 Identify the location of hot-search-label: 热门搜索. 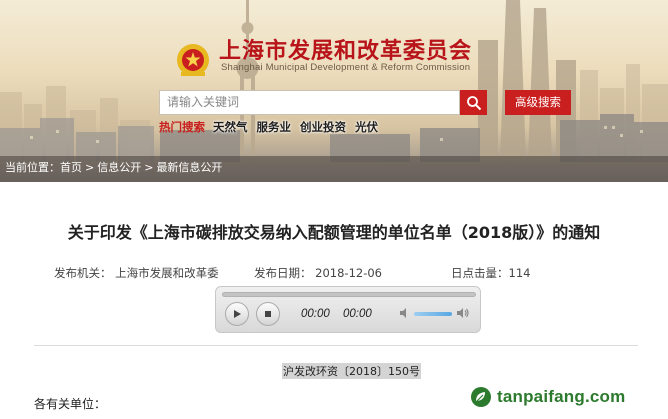
(182, 127).